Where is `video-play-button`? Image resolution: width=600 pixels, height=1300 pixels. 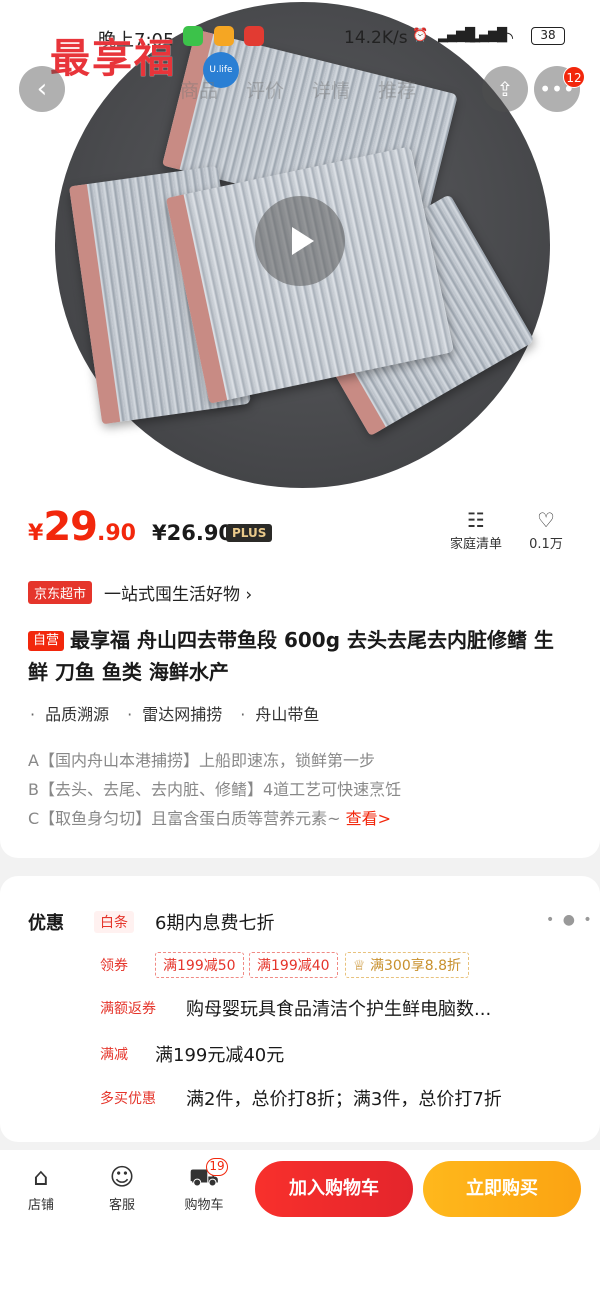
video-play-button is located at coordinates (300, 241).